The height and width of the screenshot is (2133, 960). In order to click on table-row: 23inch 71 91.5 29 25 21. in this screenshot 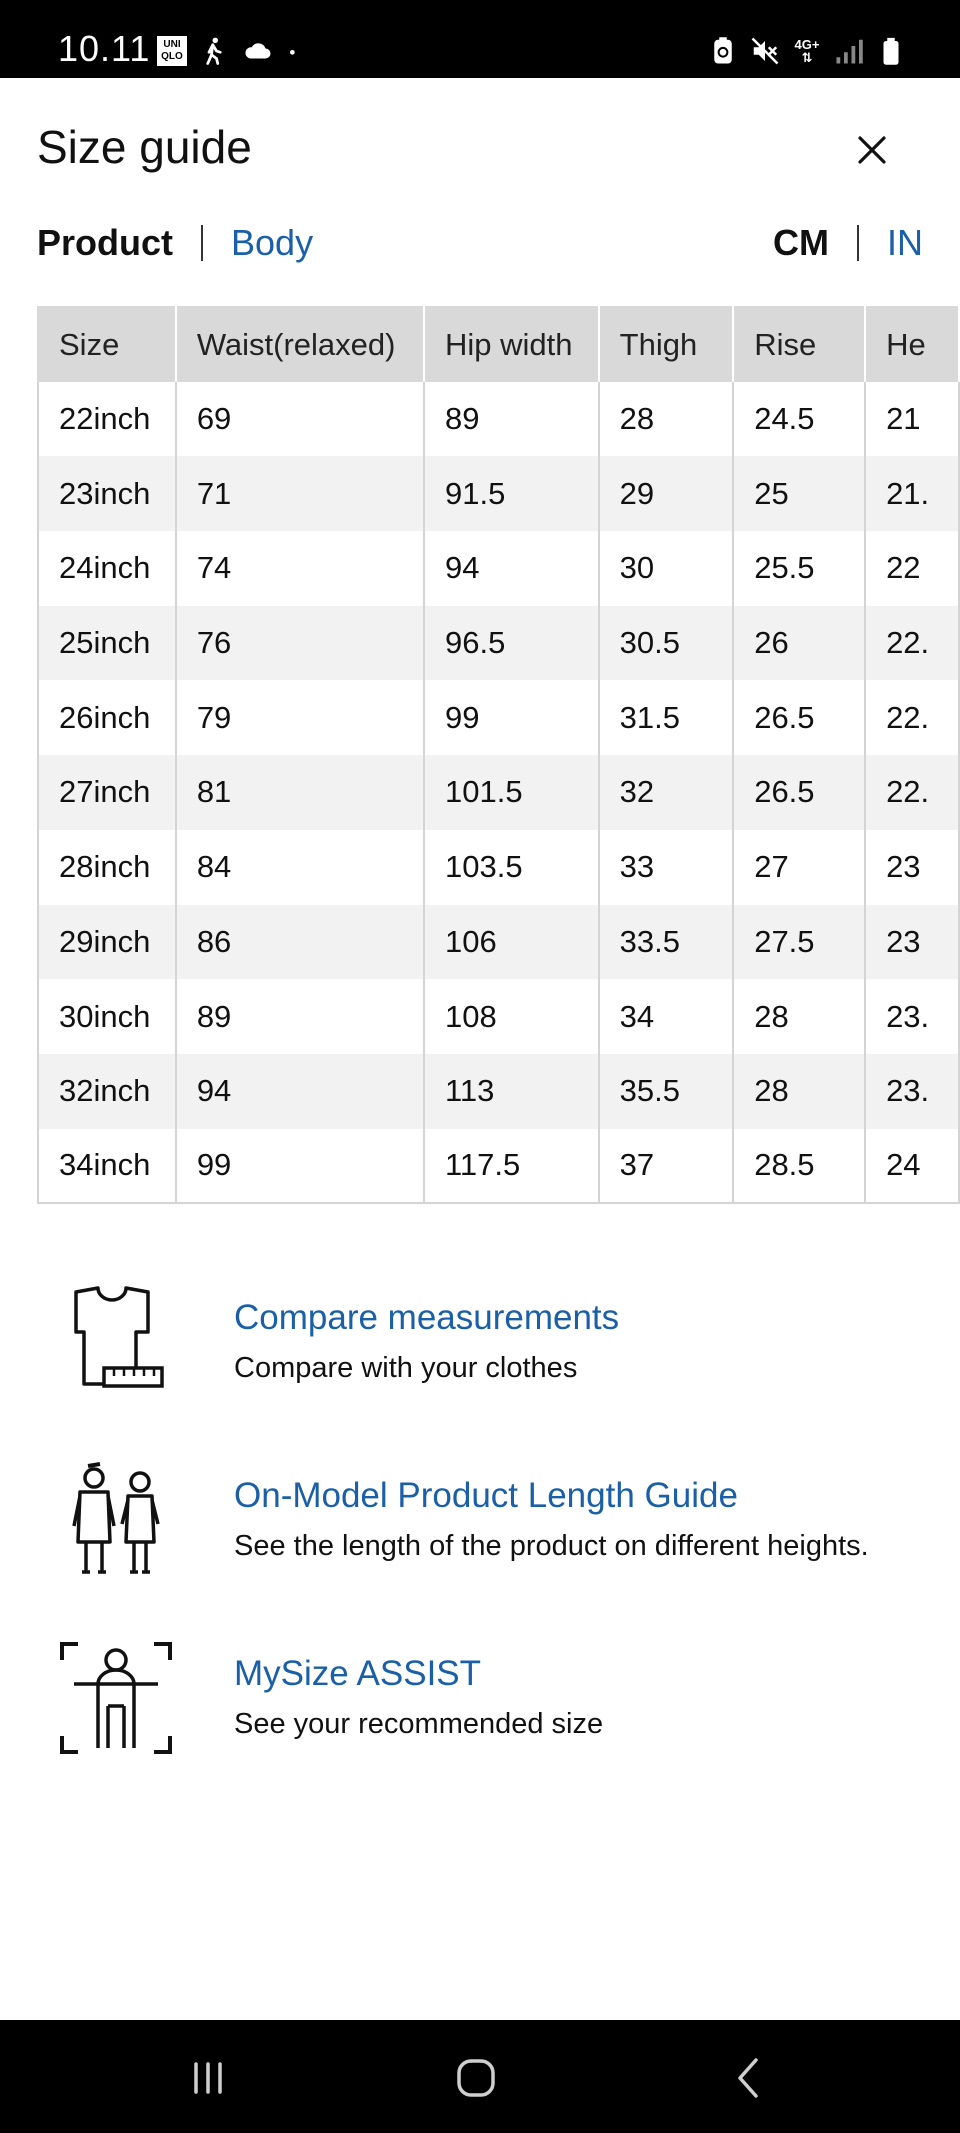, I will do `click(498, 494)`.